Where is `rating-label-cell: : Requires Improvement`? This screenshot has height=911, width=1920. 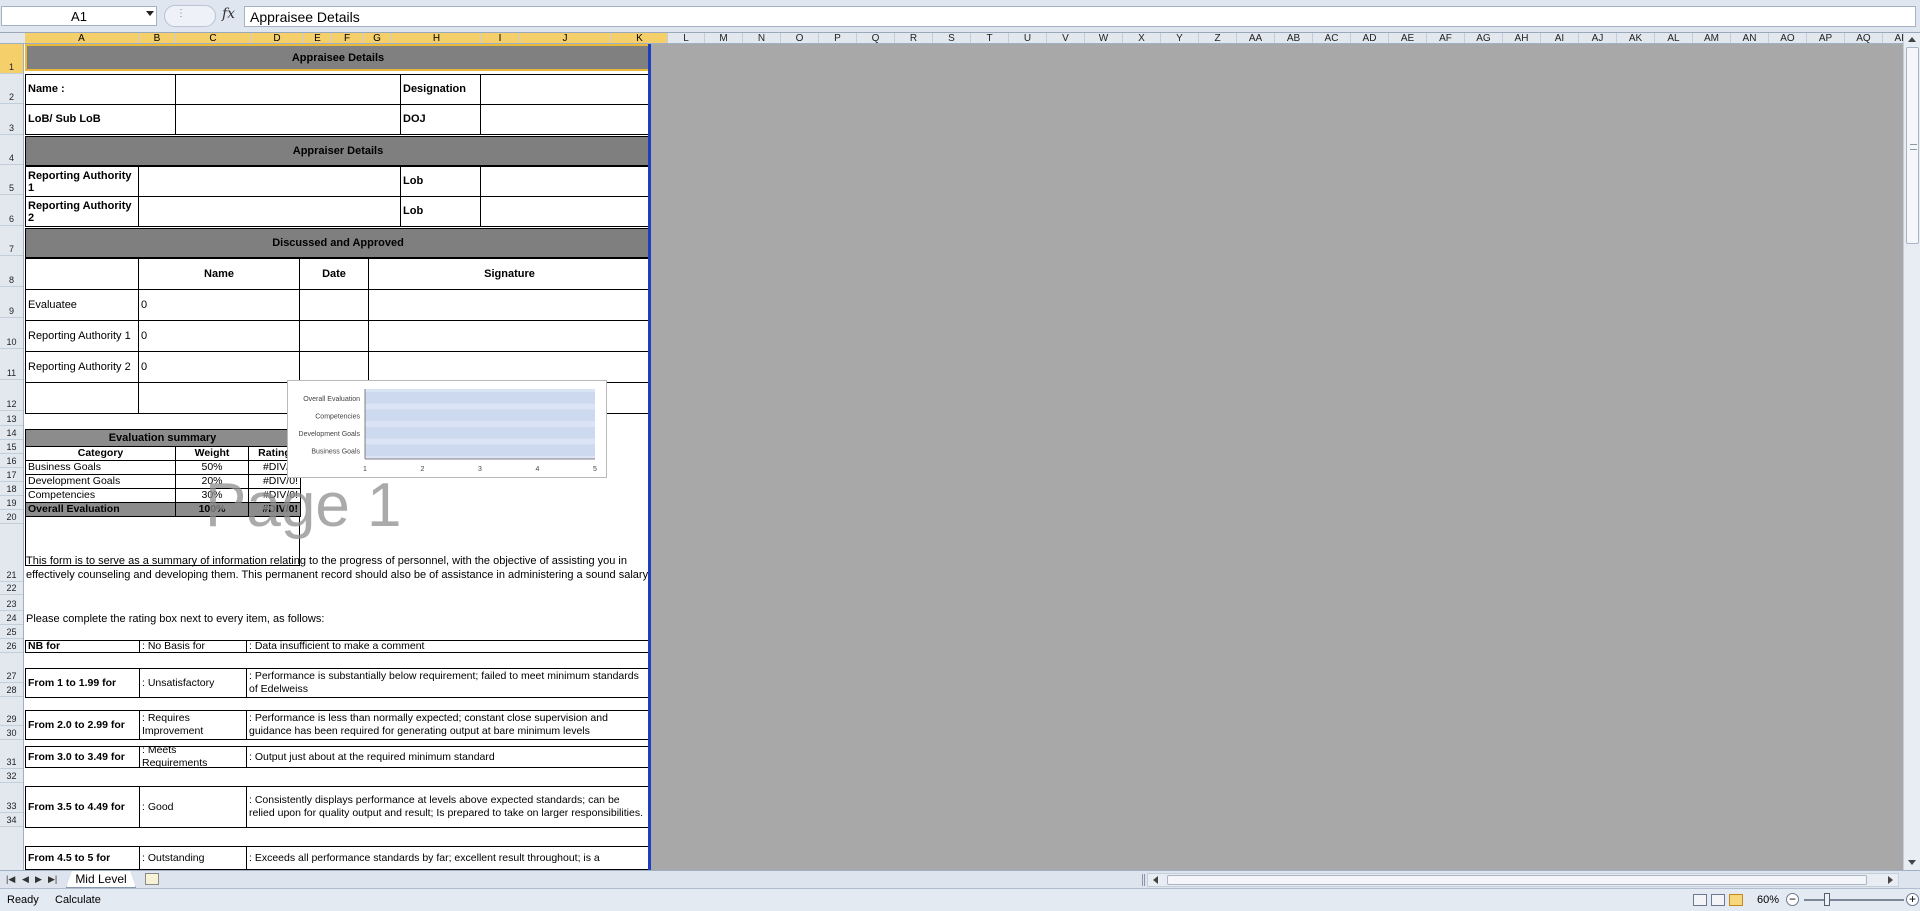 rating-label-cell: : Requires Improvement is located at coordinates (193, 725).